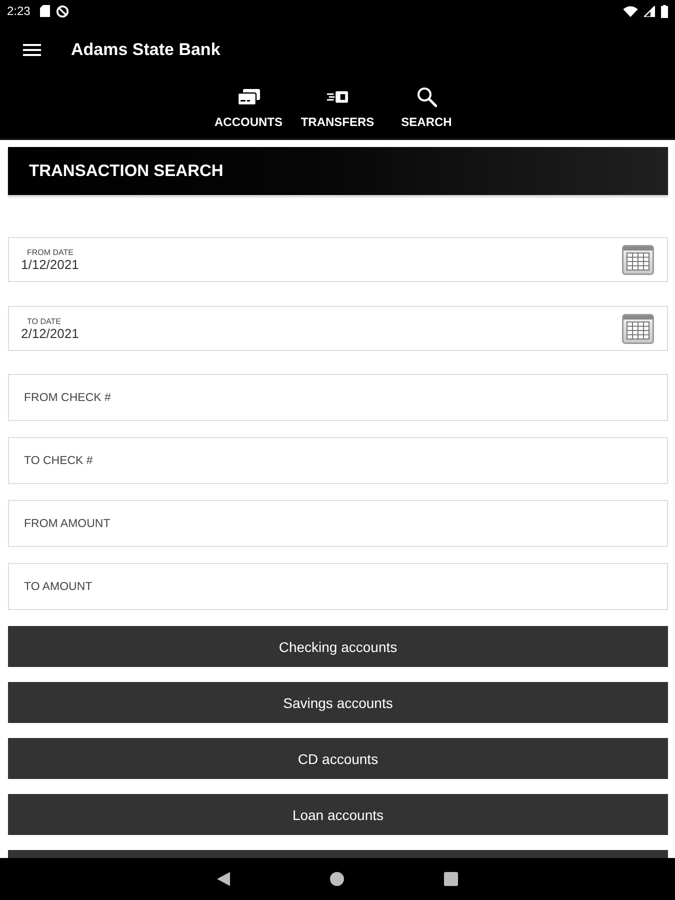 The width and height of the screenshot is (675, 900). What do you see at coordinates (426, 97) in the screenshot?
I see `search-icon` at bounding box center [426, 97].